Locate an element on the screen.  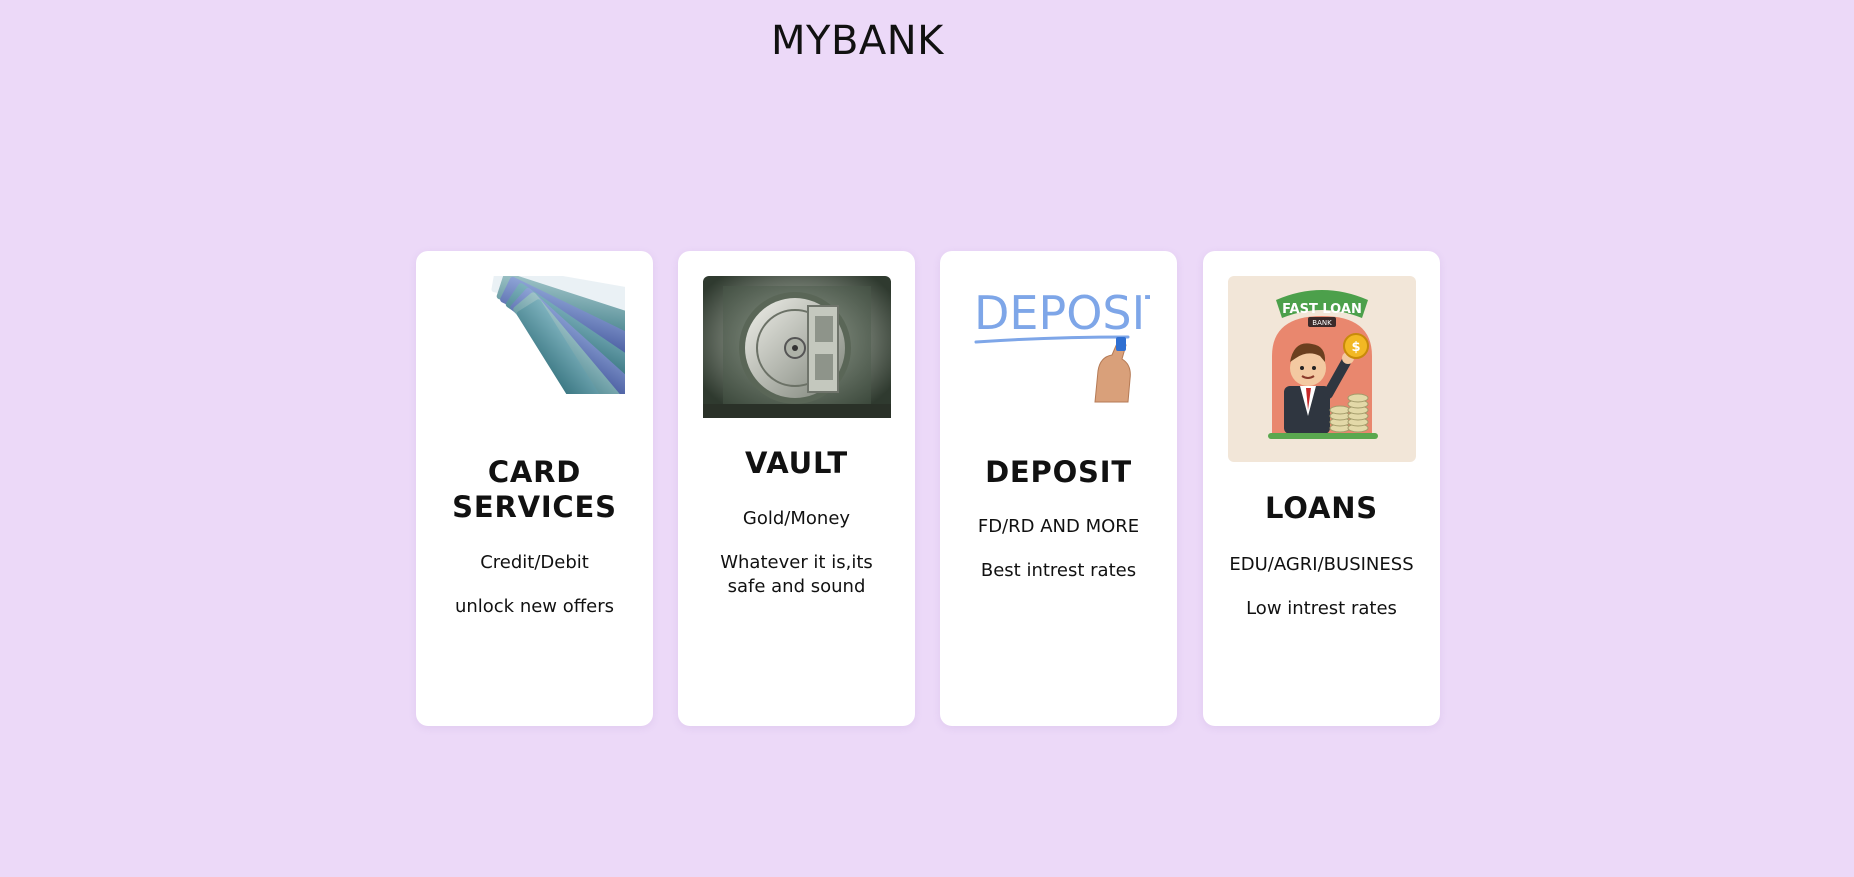
card-subtitle: Gold/Money is located at coordinates (796, 518).